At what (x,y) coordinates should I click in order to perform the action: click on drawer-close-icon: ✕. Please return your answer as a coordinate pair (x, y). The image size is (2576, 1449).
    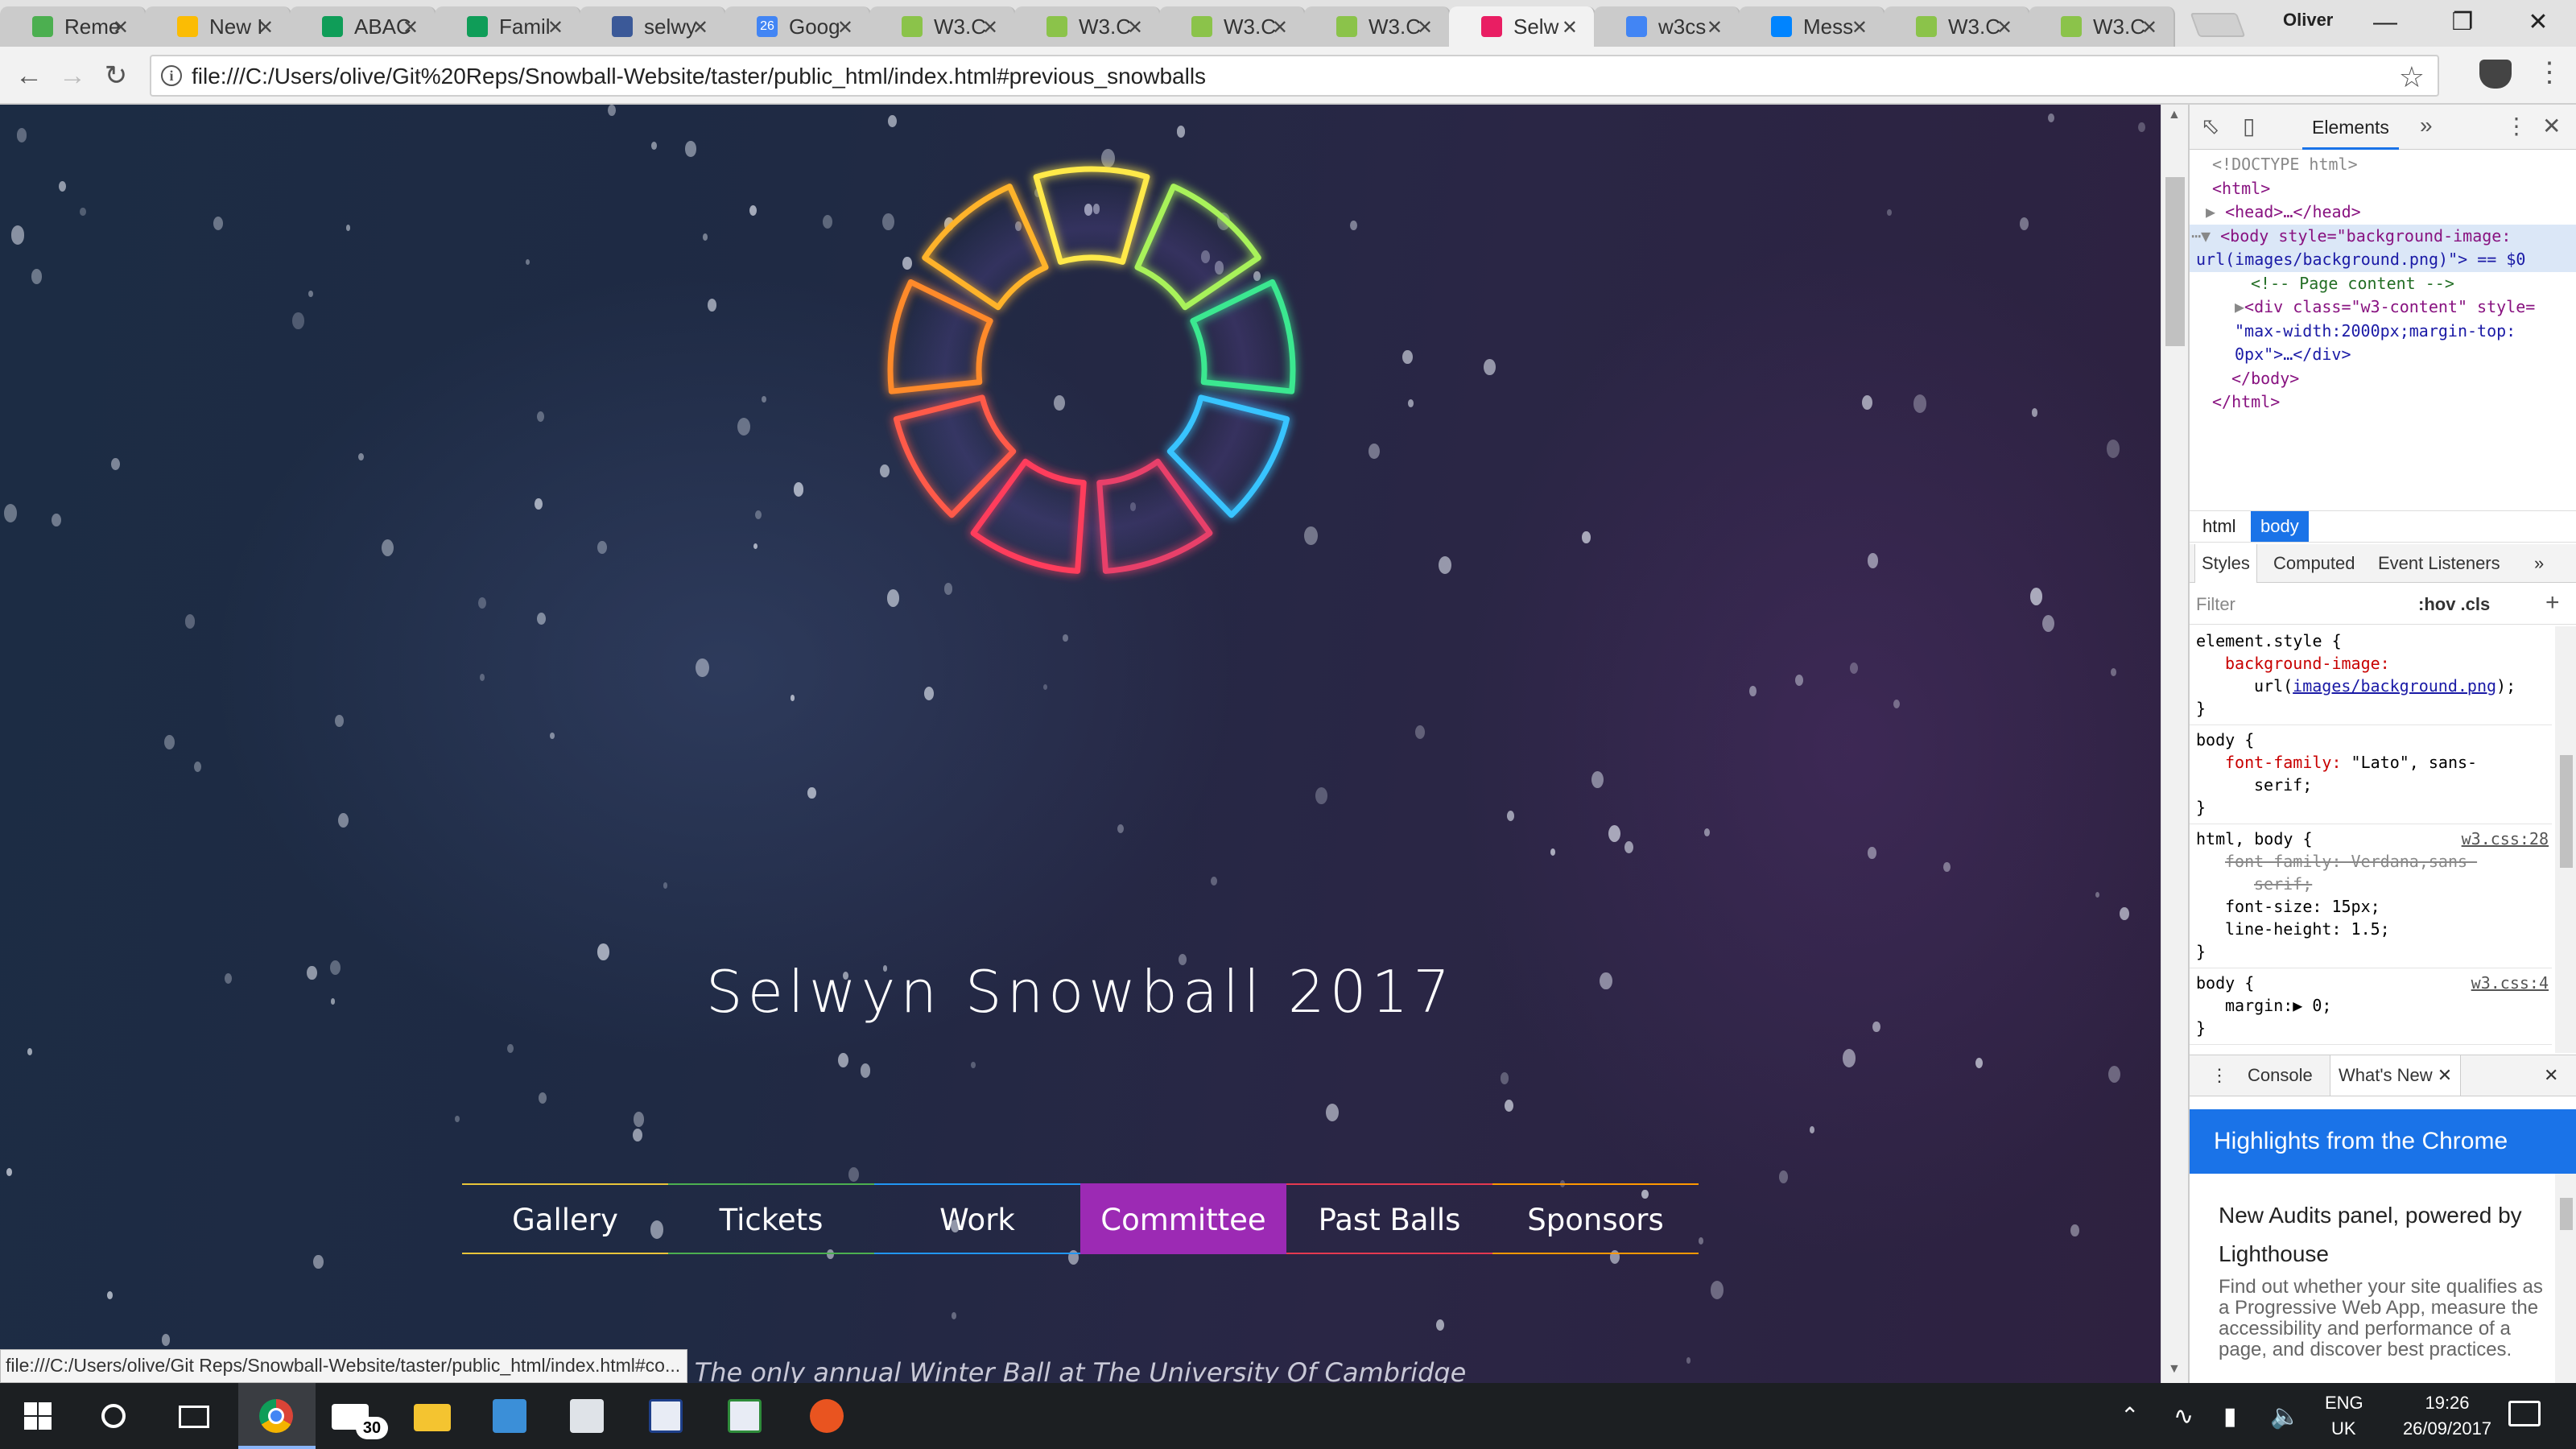
    Looking at the image, I should click on (2551, 1075).